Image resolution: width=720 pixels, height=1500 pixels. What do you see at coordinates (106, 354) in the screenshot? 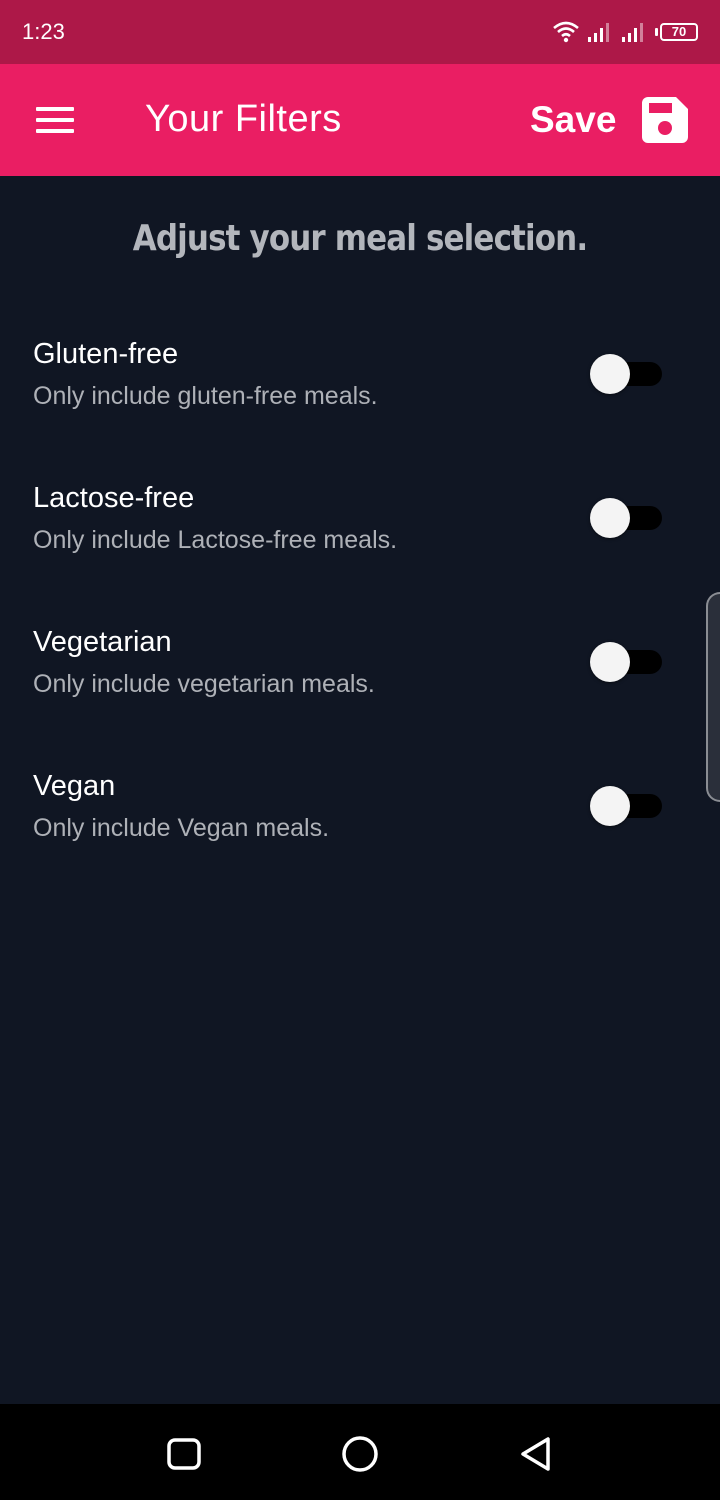
I see `filter-title: Gluten-free` at bounding box center [106, 354].